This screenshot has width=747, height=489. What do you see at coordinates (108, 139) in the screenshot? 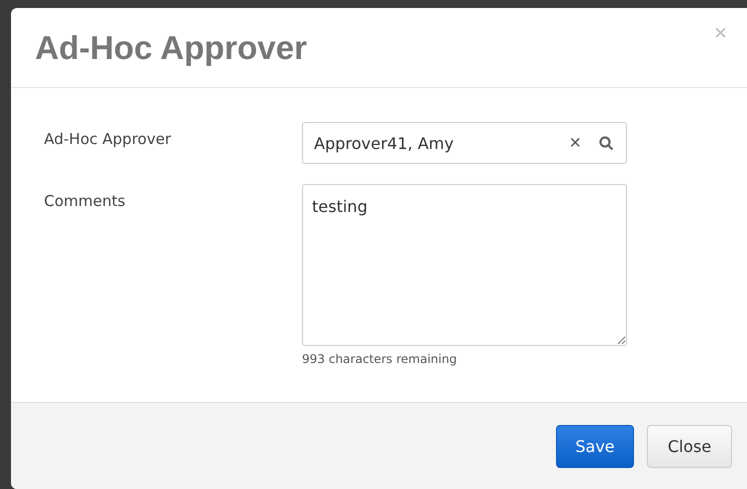
I see `field-label: Ad-Hoc Approver` at bounding box center [108, 139].